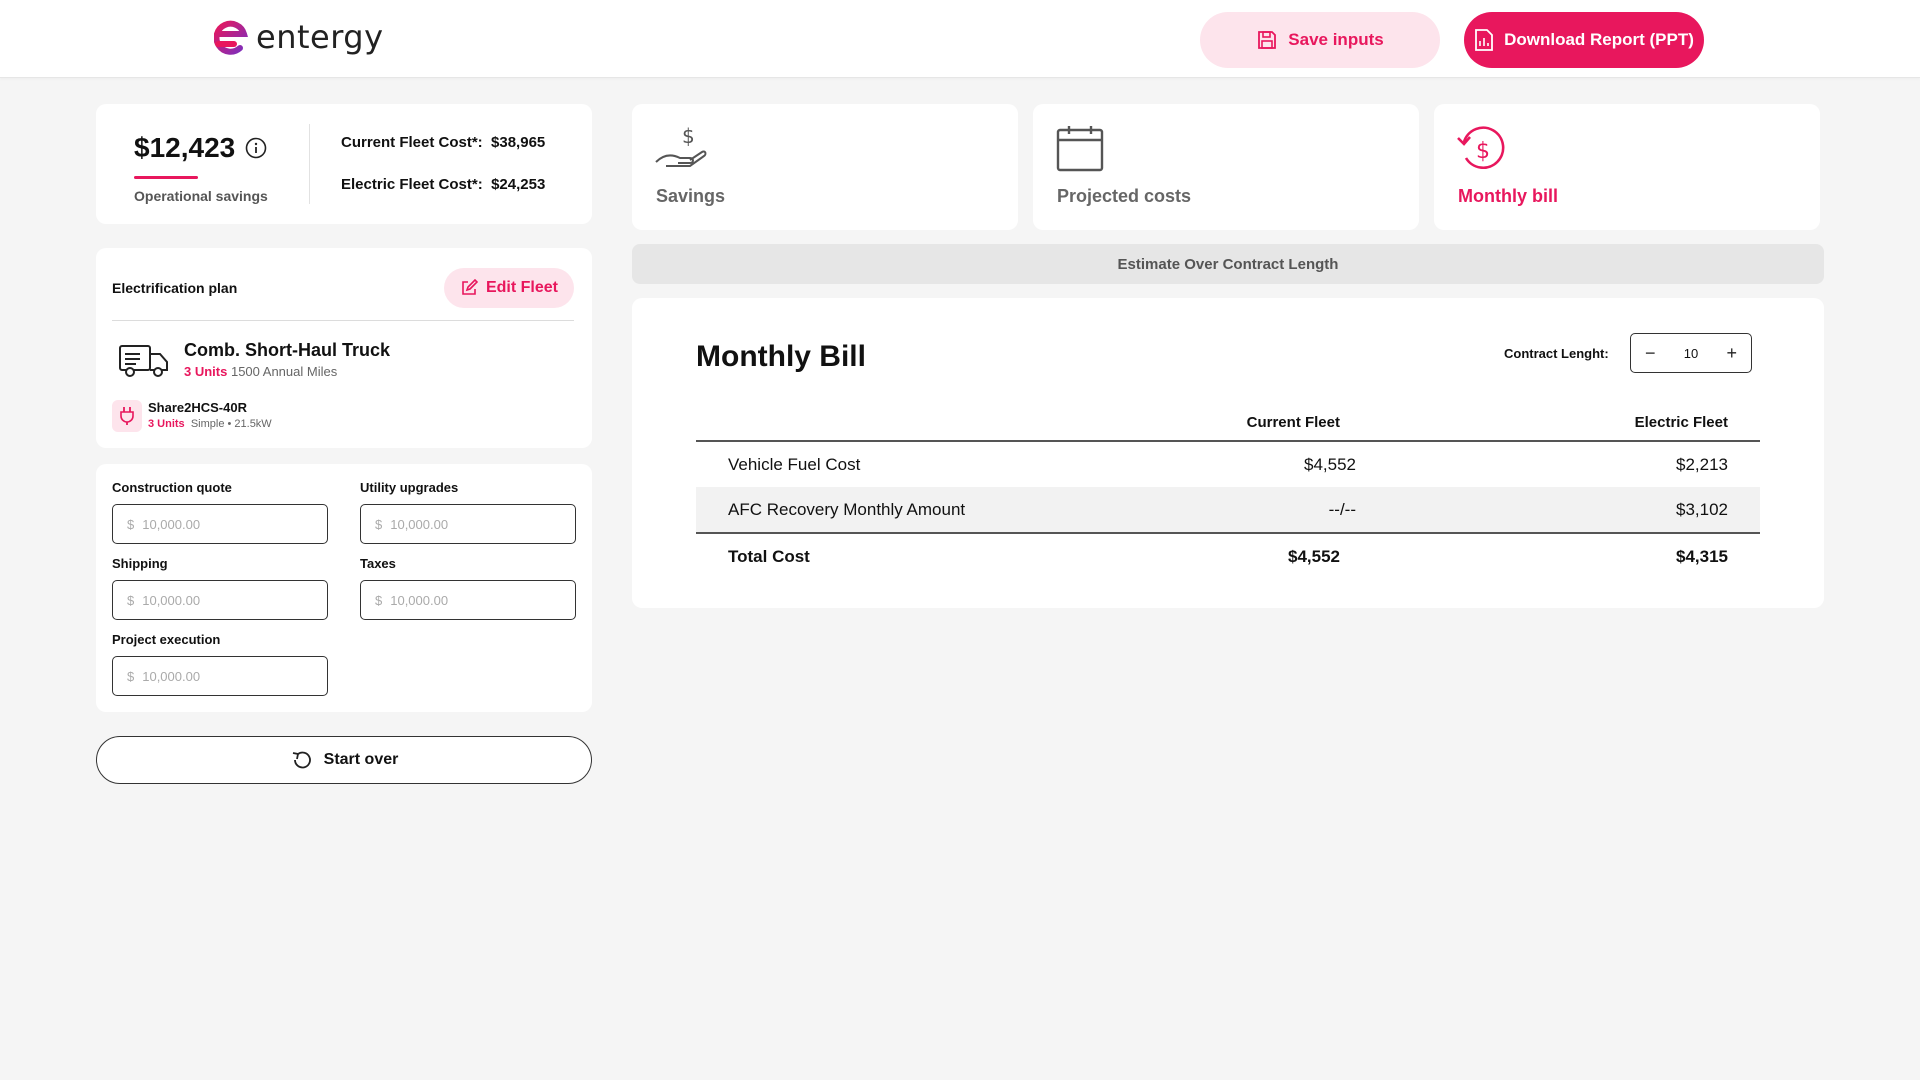 This screenshot has width=1920, height=1080. What do you see at coordinates (691, 196) in the screenshot?
I see `tab-savings-label: Savings` at bounding box center [691, 196].